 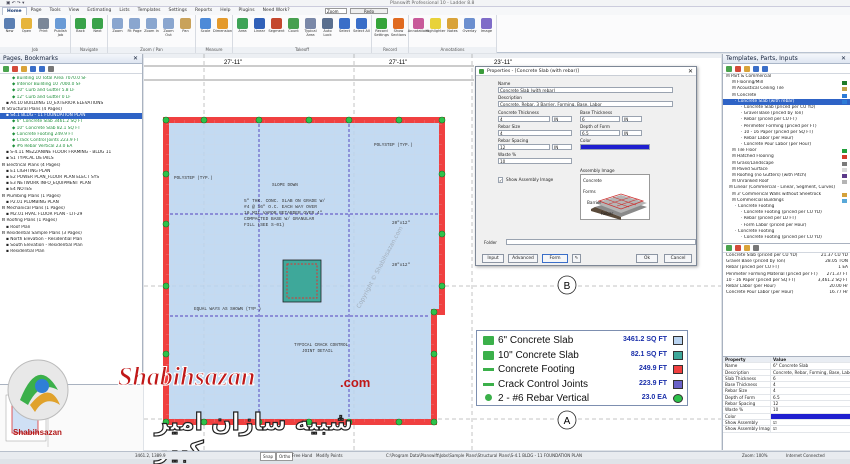 I want to click on count-button: Count, so click(x=293, y=31).